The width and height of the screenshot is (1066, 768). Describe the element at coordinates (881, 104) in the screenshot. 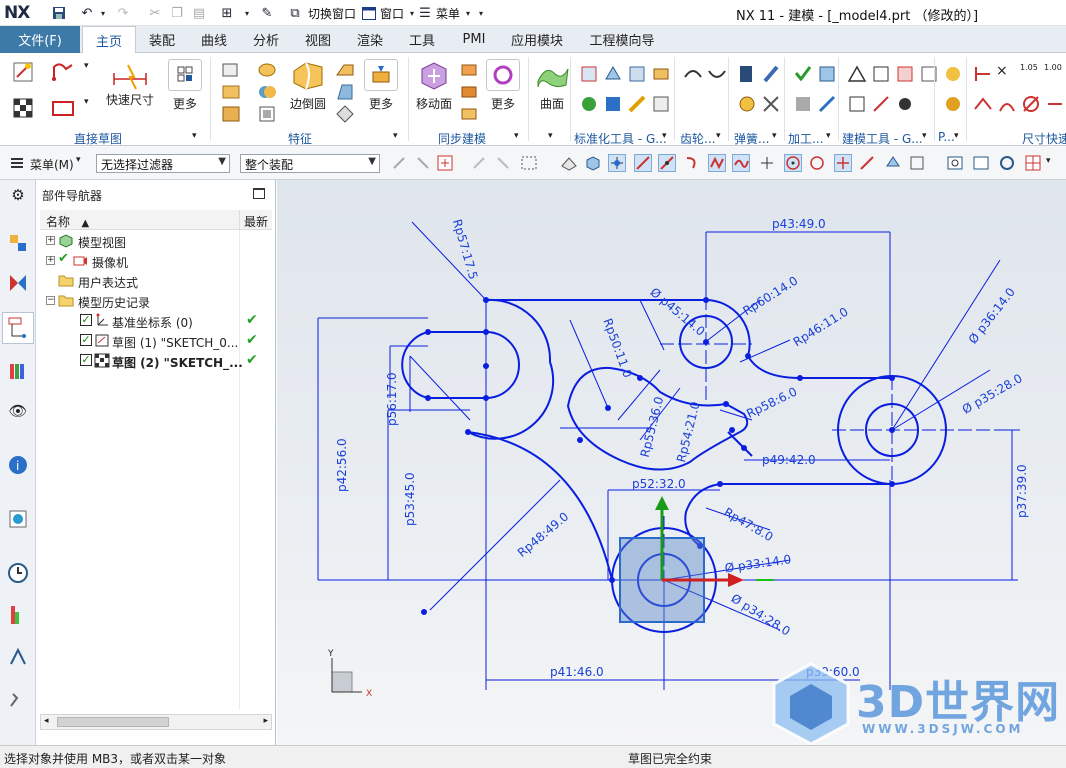

I see `build-tool-6-icon` at that location.